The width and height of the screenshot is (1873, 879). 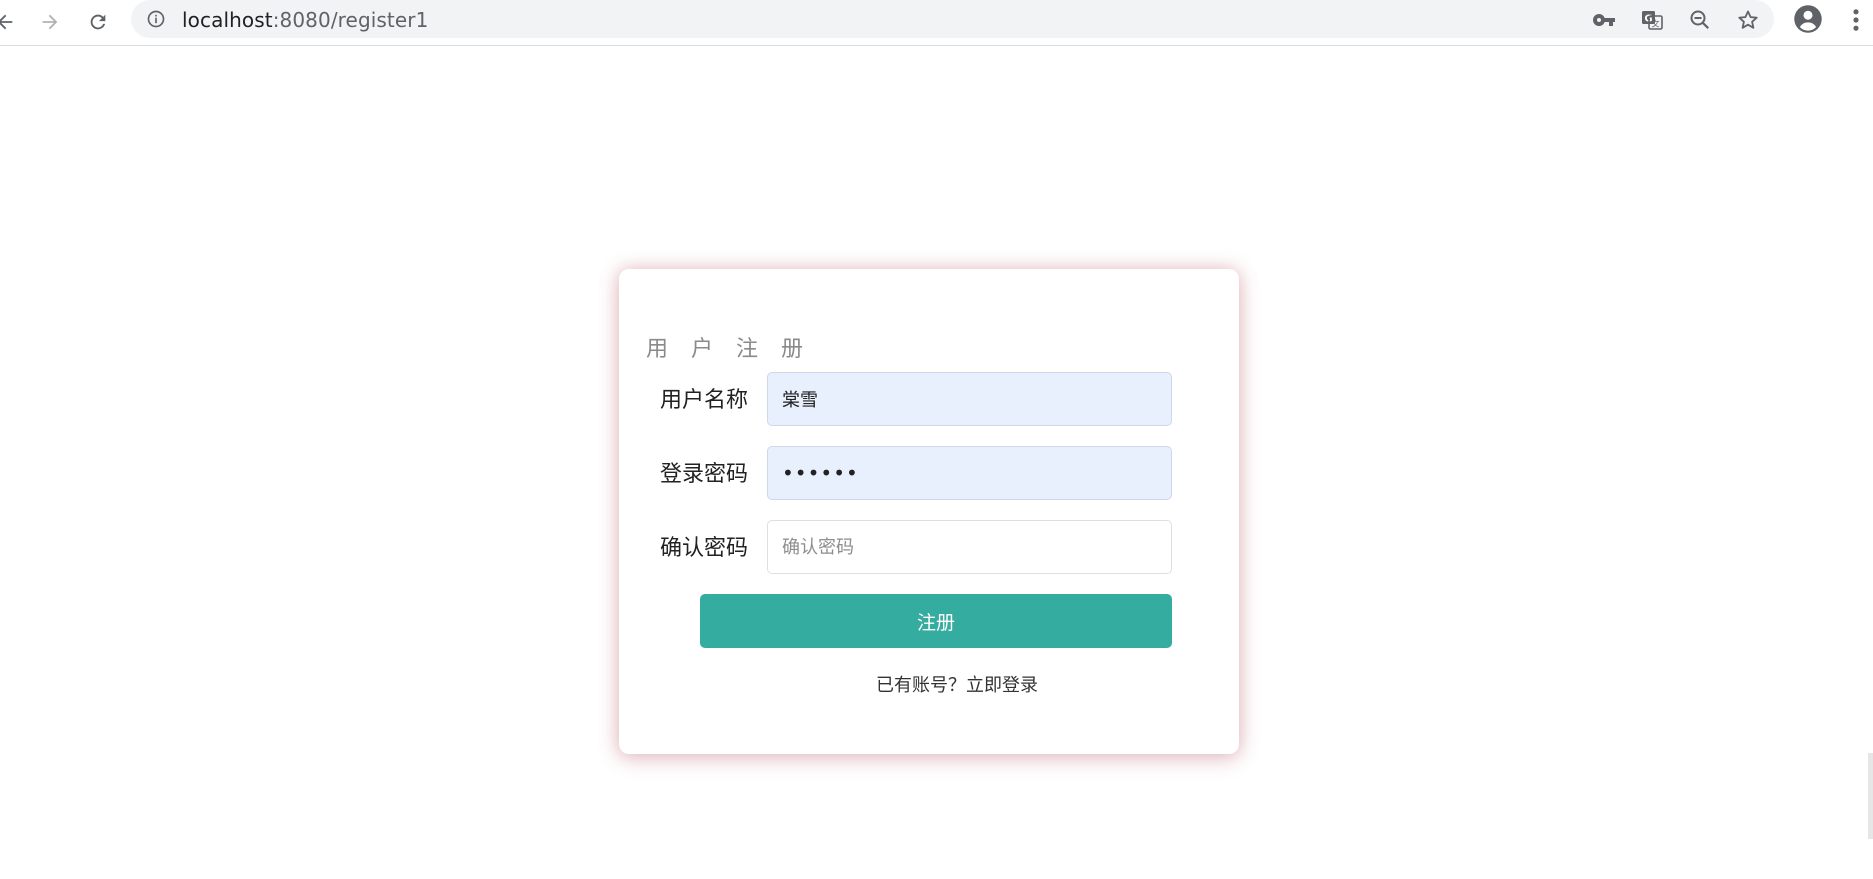 What do you see at coordinates (728, 349) in the screenshot?
I see `form-title: 用 户 注 册` at bounding box center [728, 349].